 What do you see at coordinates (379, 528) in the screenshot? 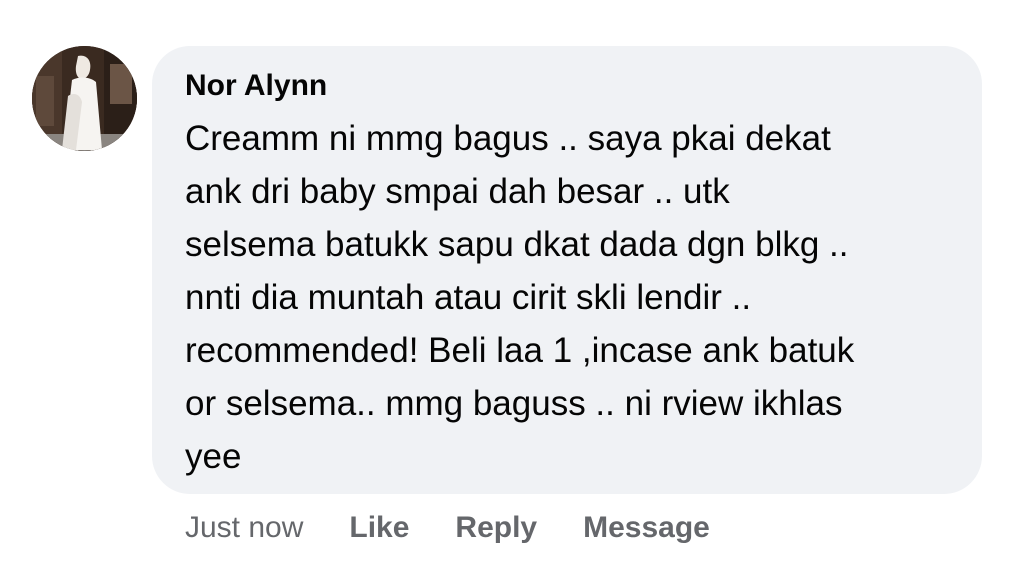
I see `like-button: Like` at bounding box center [379, 528].